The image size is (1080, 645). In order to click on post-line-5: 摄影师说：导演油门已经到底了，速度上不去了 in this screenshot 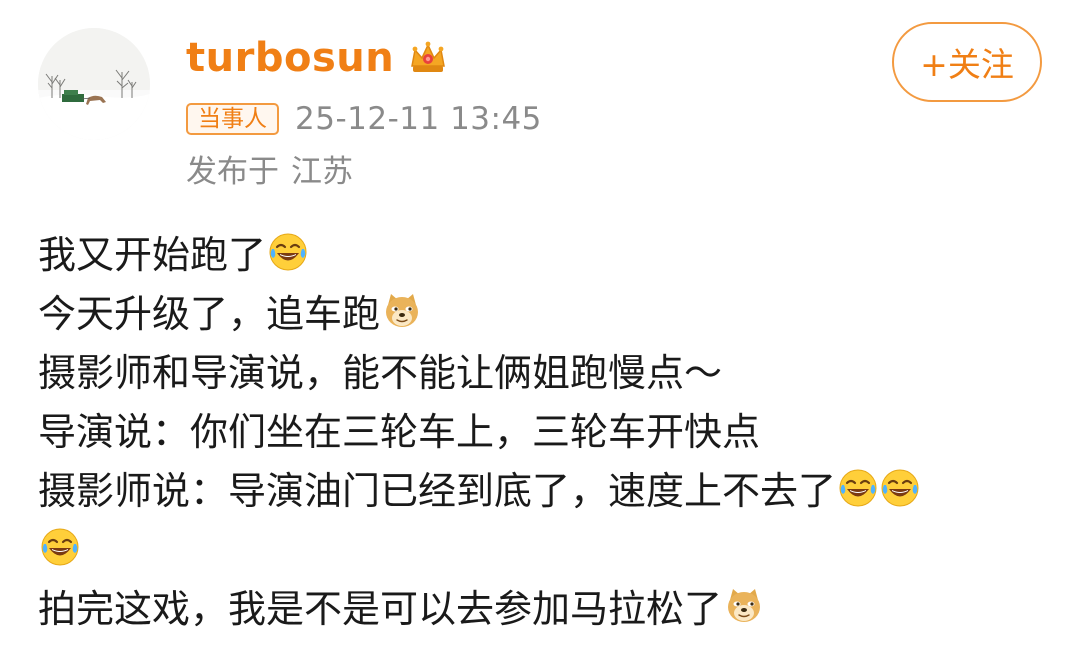, I will do `click(543, 487)`.